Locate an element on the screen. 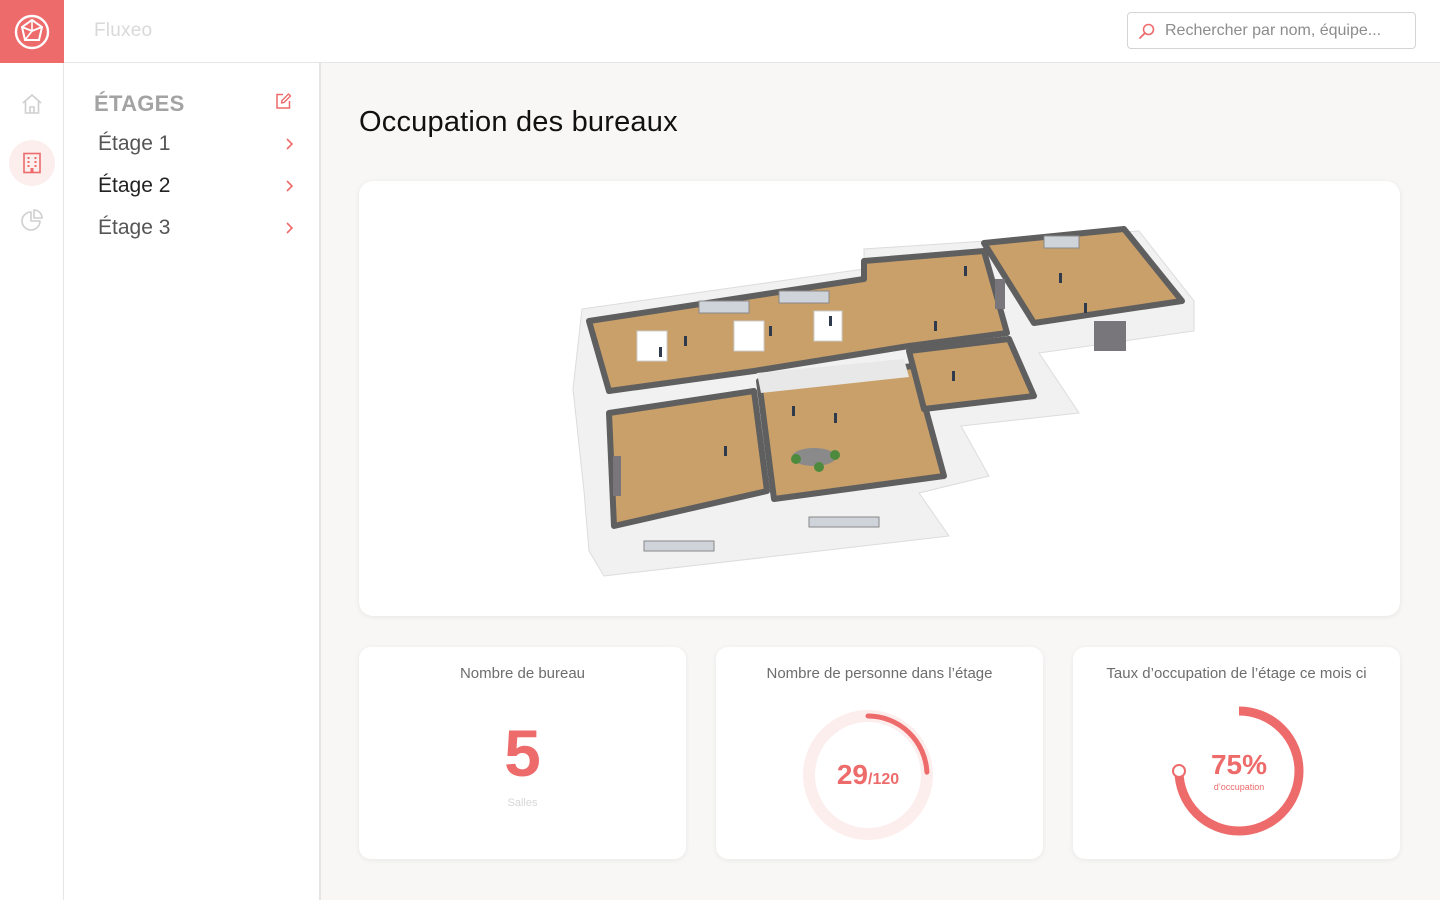 This screenshot has height=900, width=1440. floor-item-1: Étage 1 is located at coordinates (196, 144).